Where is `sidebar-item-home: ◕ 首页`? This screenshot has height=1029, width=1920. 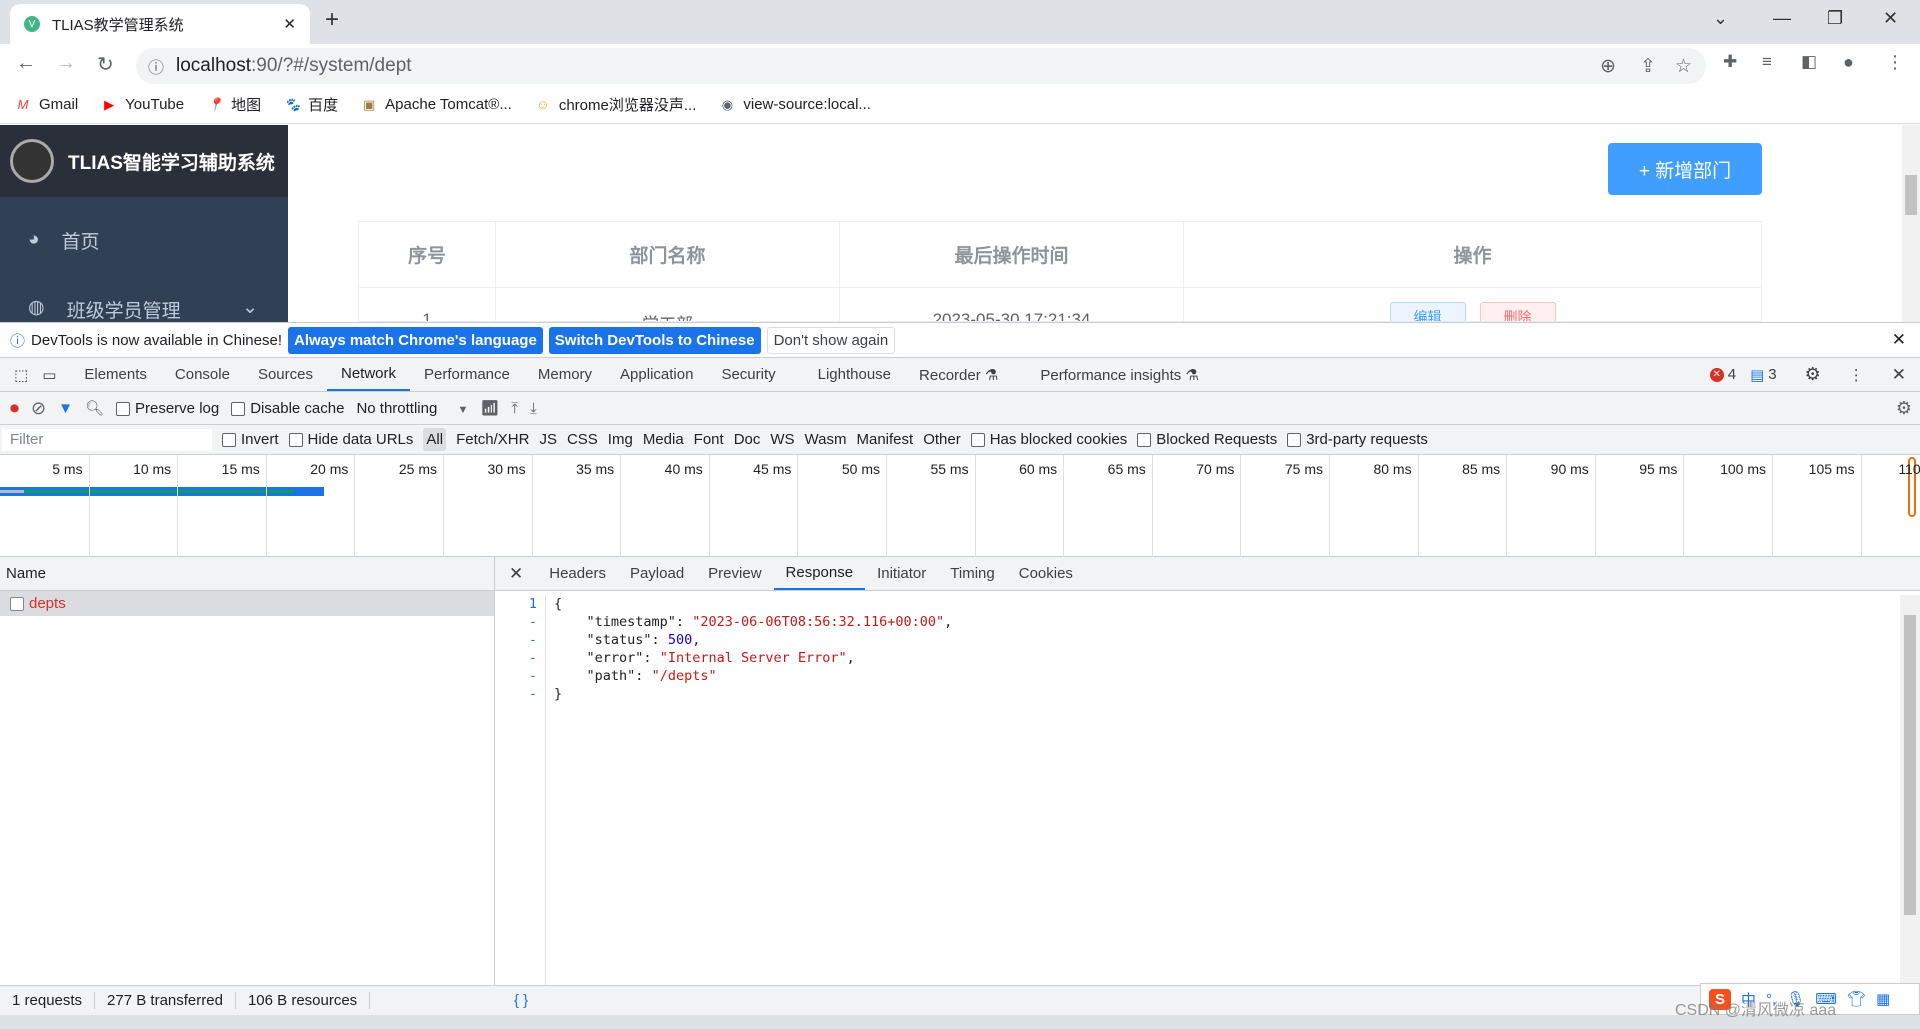
sidebar-item-home: ◕ 首页 is located at coordinates (144, 240).